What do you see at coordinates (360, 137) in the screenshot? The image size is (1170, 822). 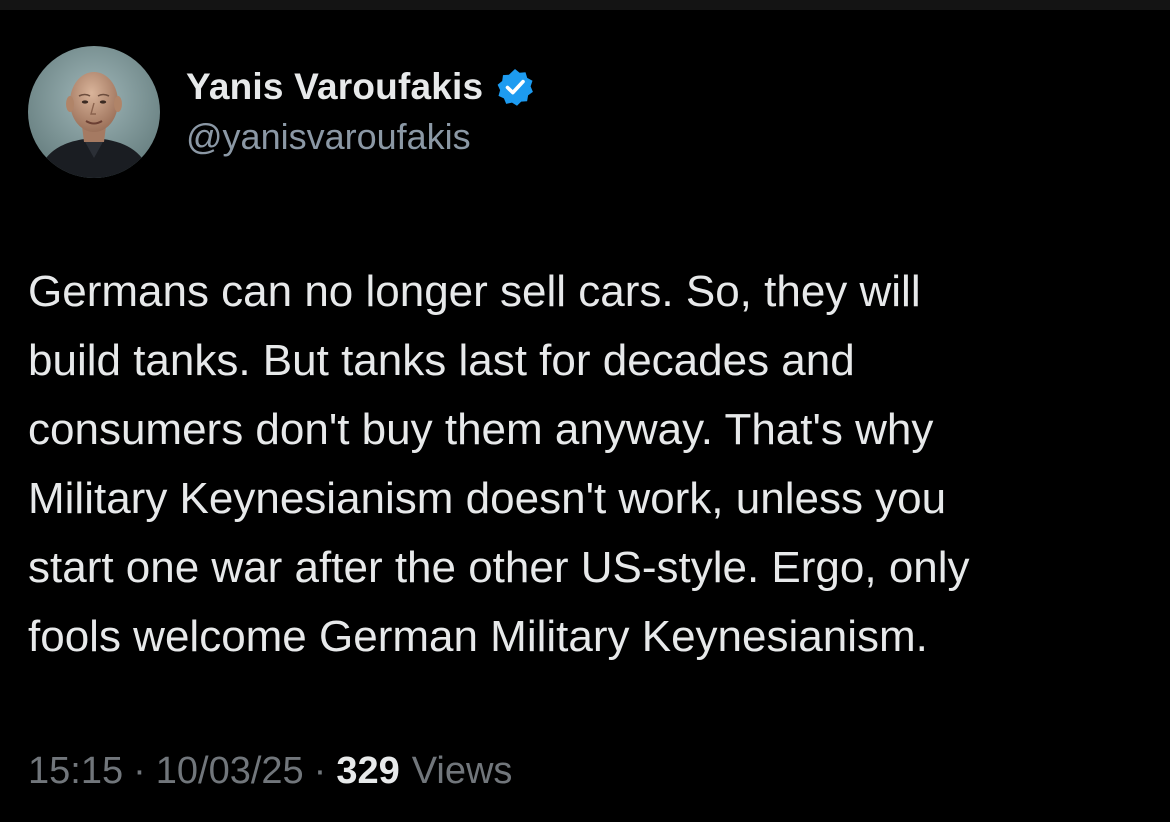 I see `author-handle: @yanisvaroufakis` at bounding box center [360, 137].